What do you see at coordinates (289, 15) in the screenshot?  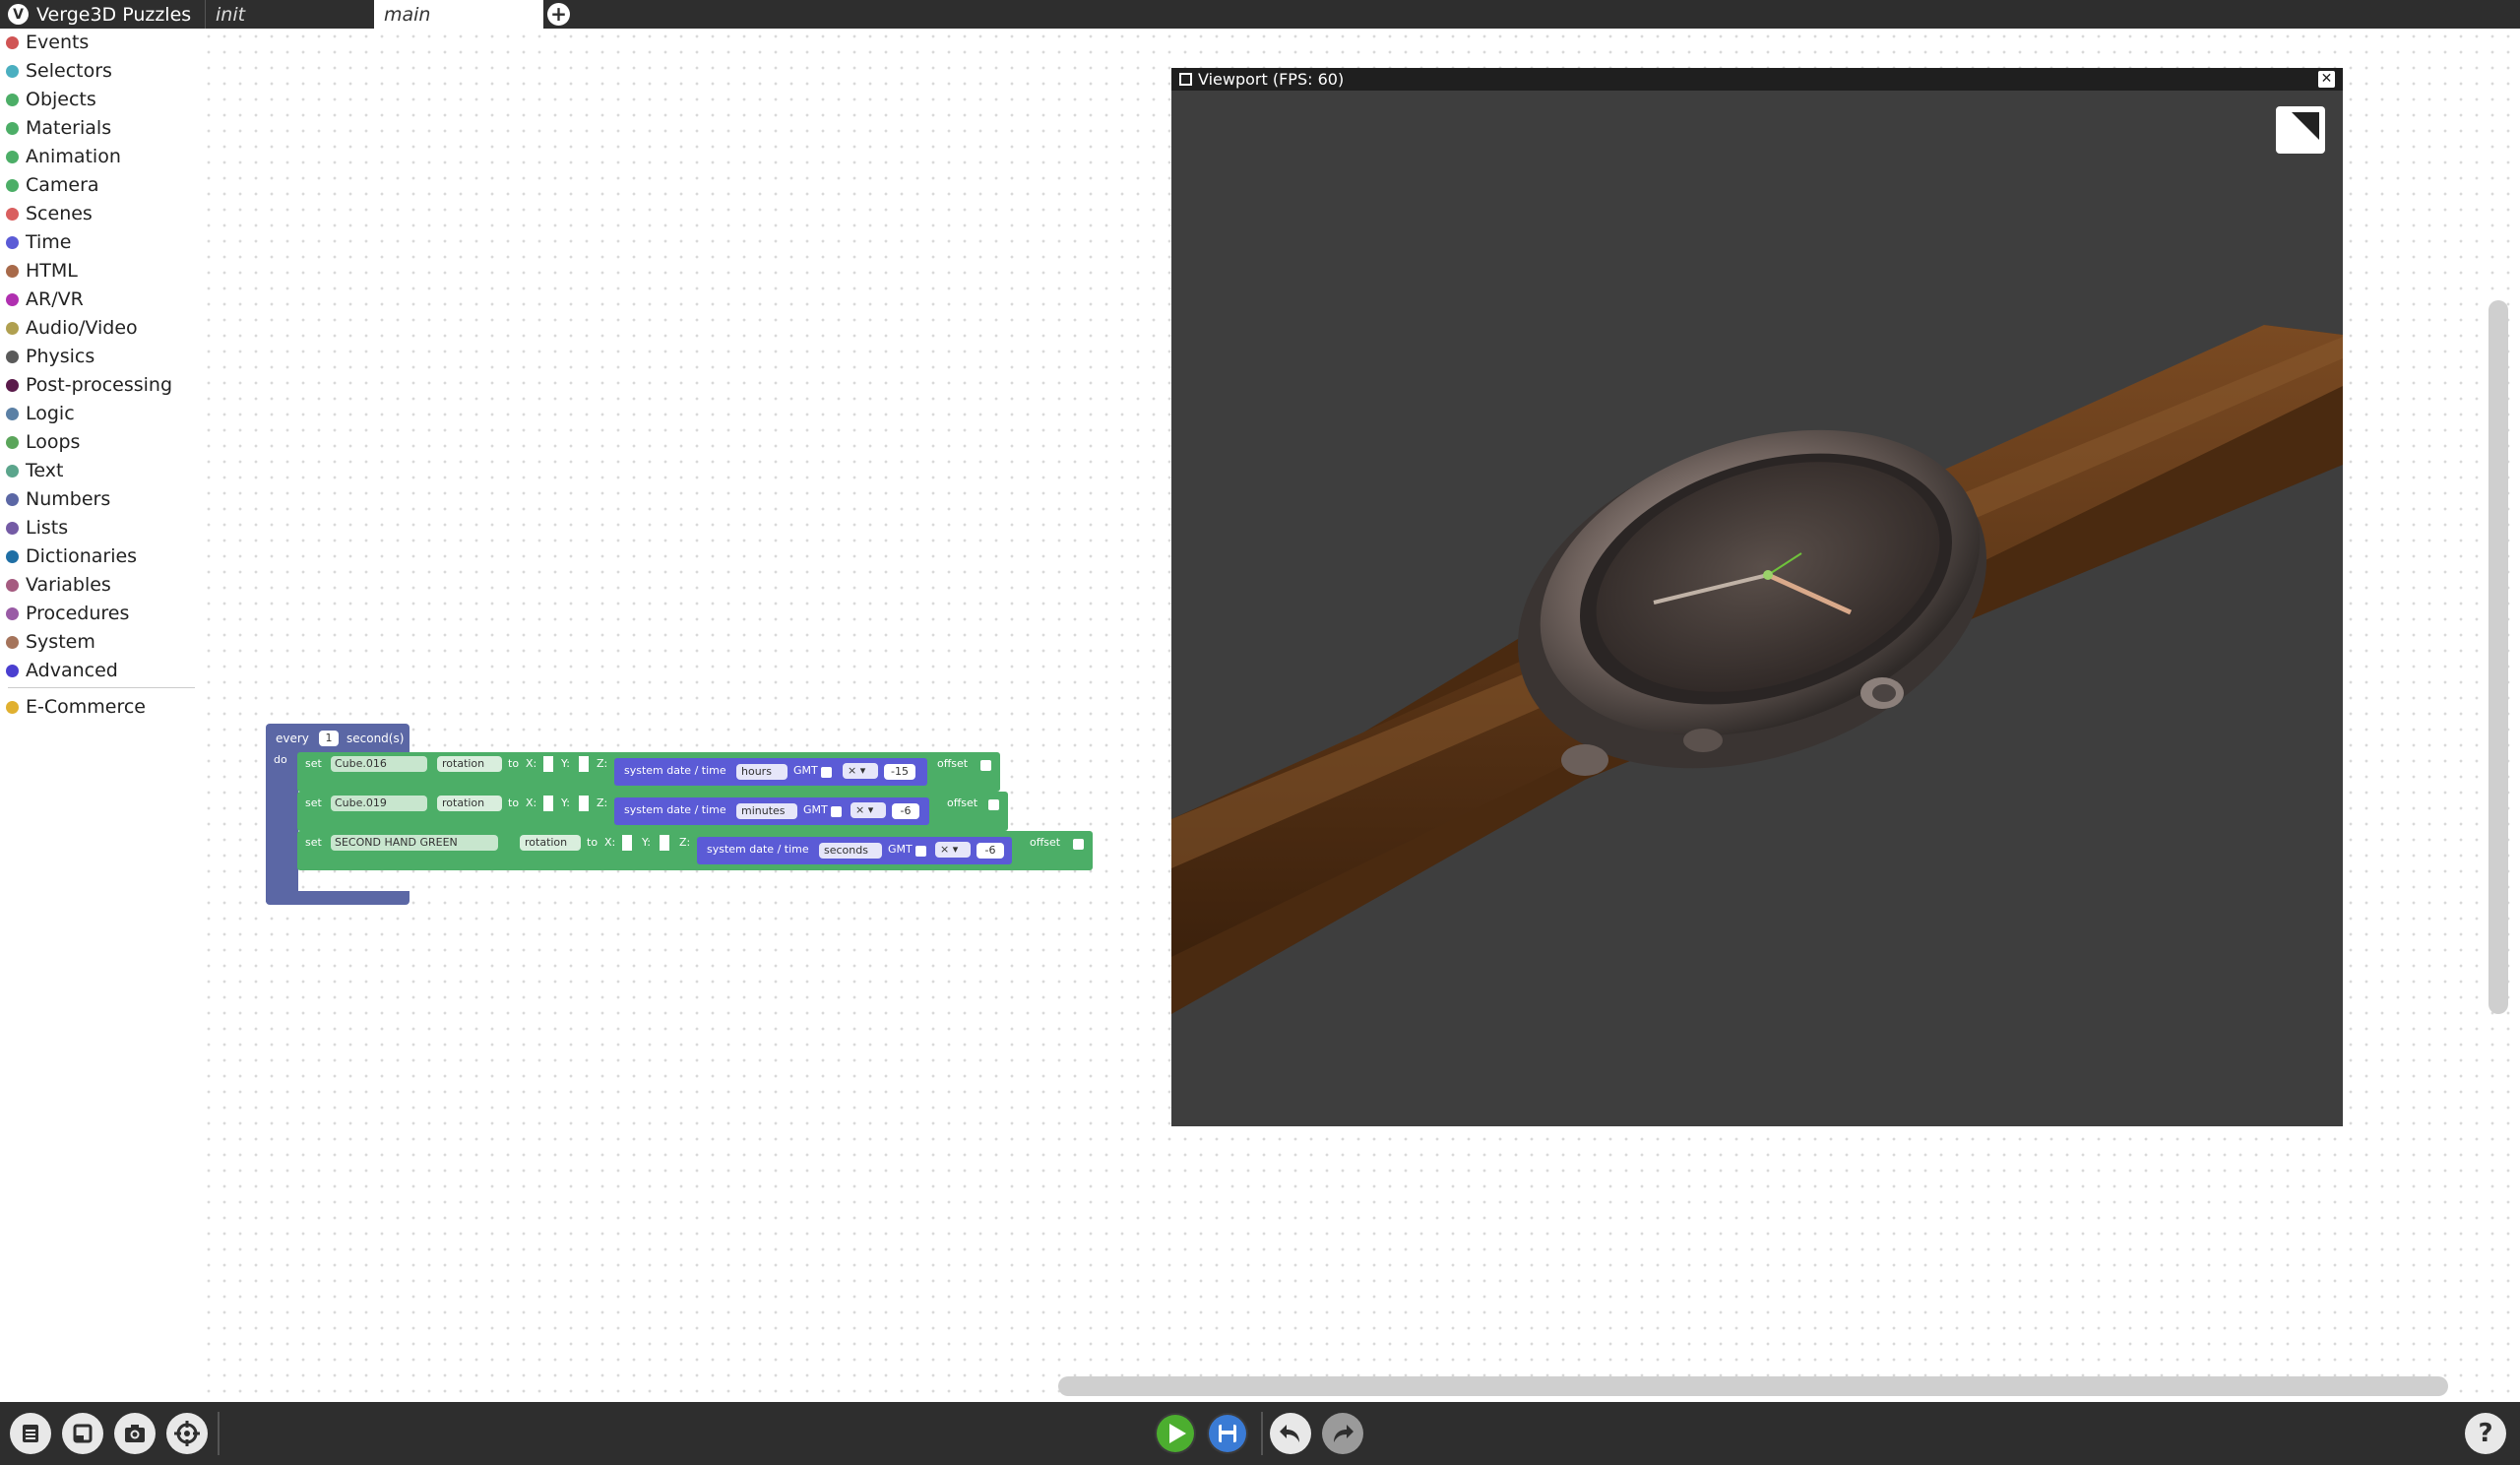 I see `tab-init: init` at bounding box center [289, 15].